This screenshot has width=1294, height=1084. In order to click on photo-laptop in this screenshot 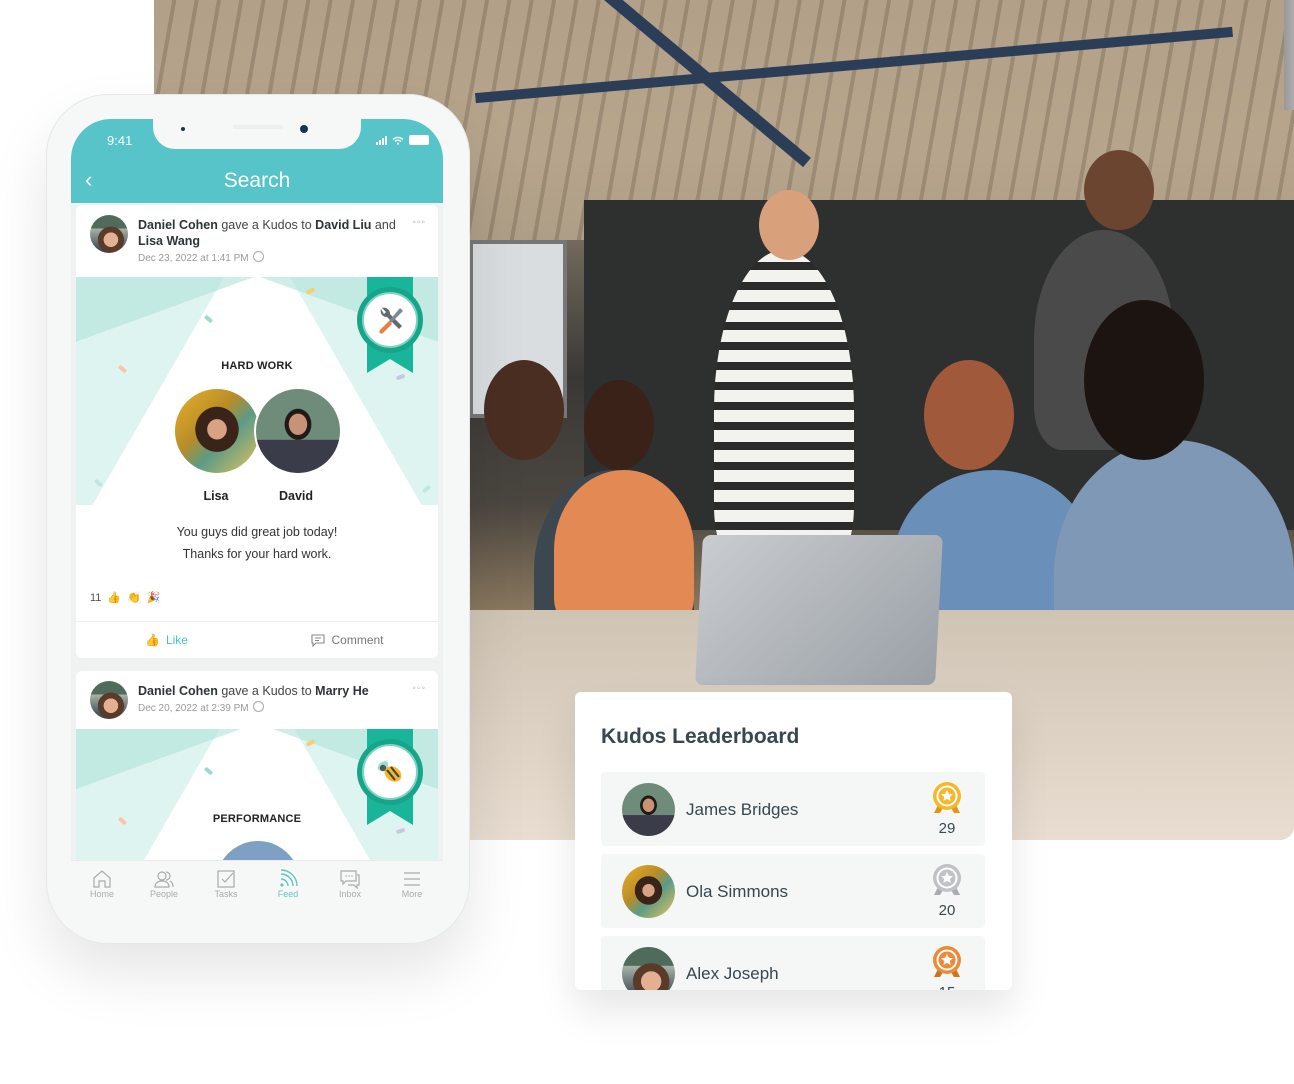, I will do `click(819, 610)`.